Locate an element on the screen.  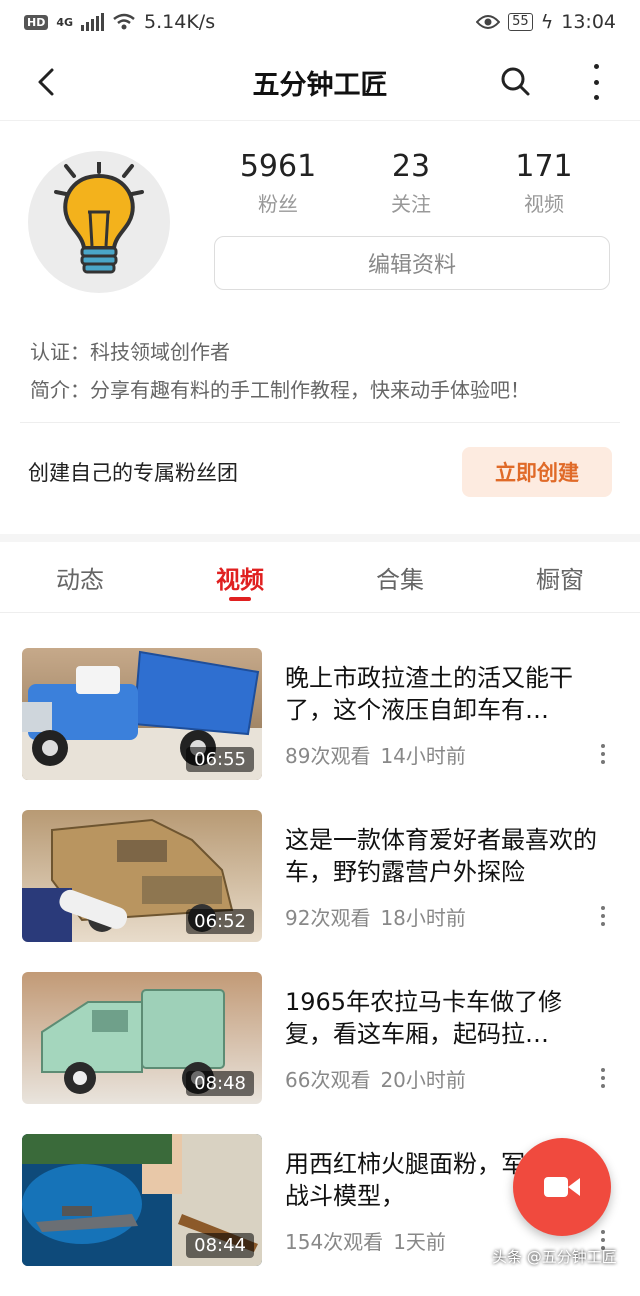
video-thumbnail: 06:52 is located at coordinates (142, 876).